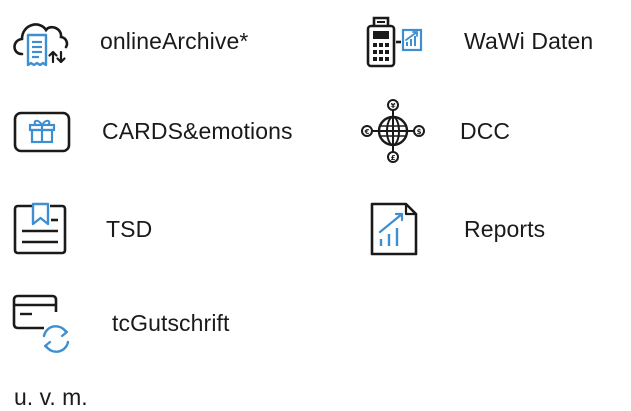 The image size is (631, 411). Describe the element at coordinates (485, 130) in the screenshot. I see `feature-label-dcc: DCC` at that location.